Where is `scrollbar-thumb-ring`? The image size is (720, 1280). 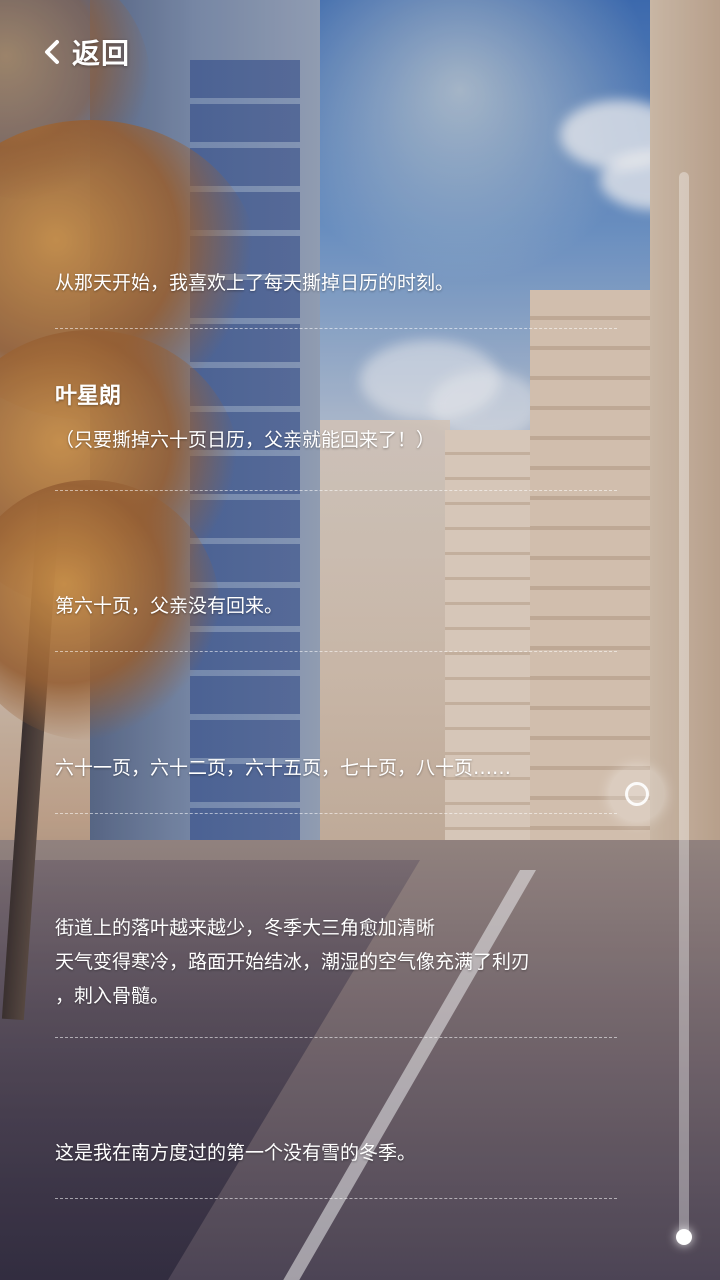
scrollbar-thumb-ring is located at coordinates (637, 794).